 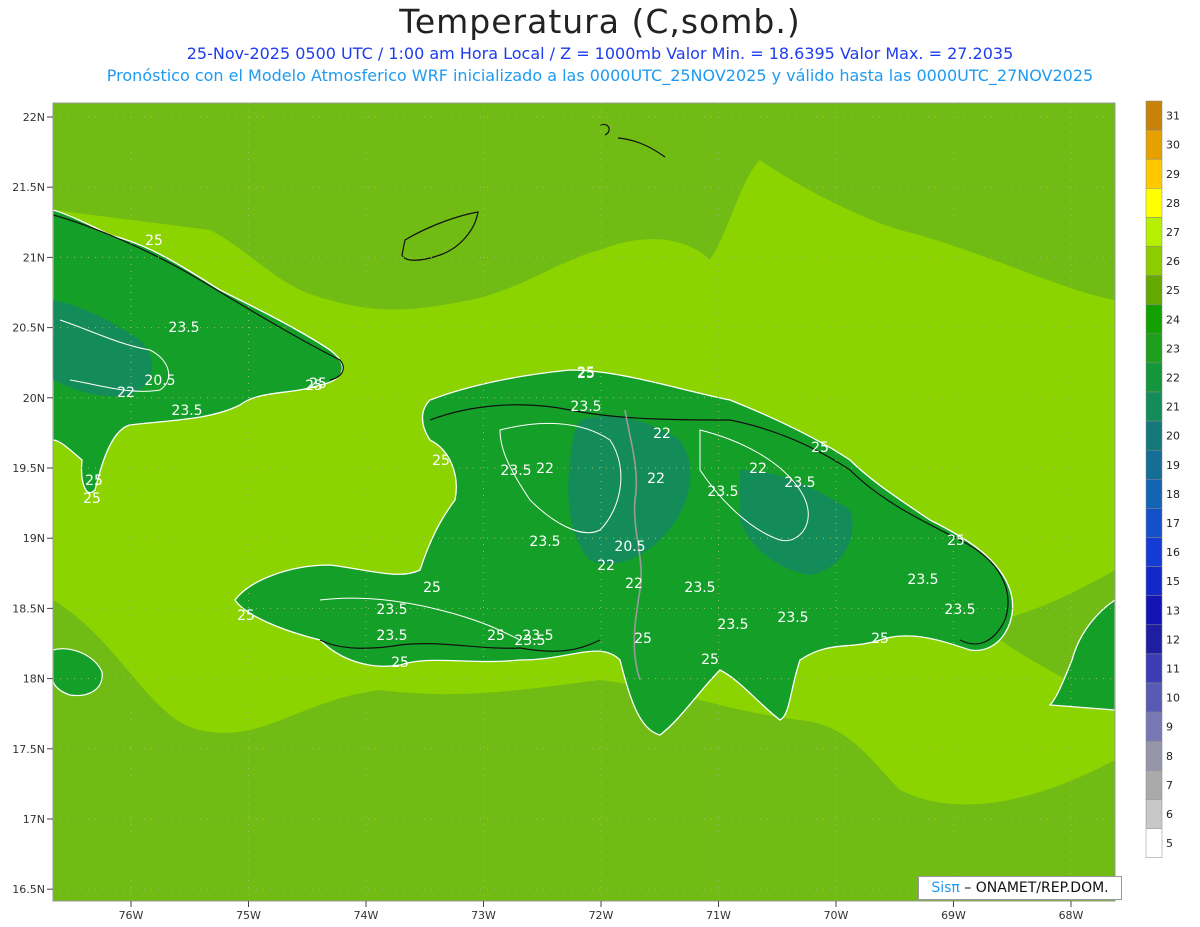 What do you see at coordinates (28, 187) in the screenshot?
I see `lat-label: 21.5N` at bounding box center [28, 187].